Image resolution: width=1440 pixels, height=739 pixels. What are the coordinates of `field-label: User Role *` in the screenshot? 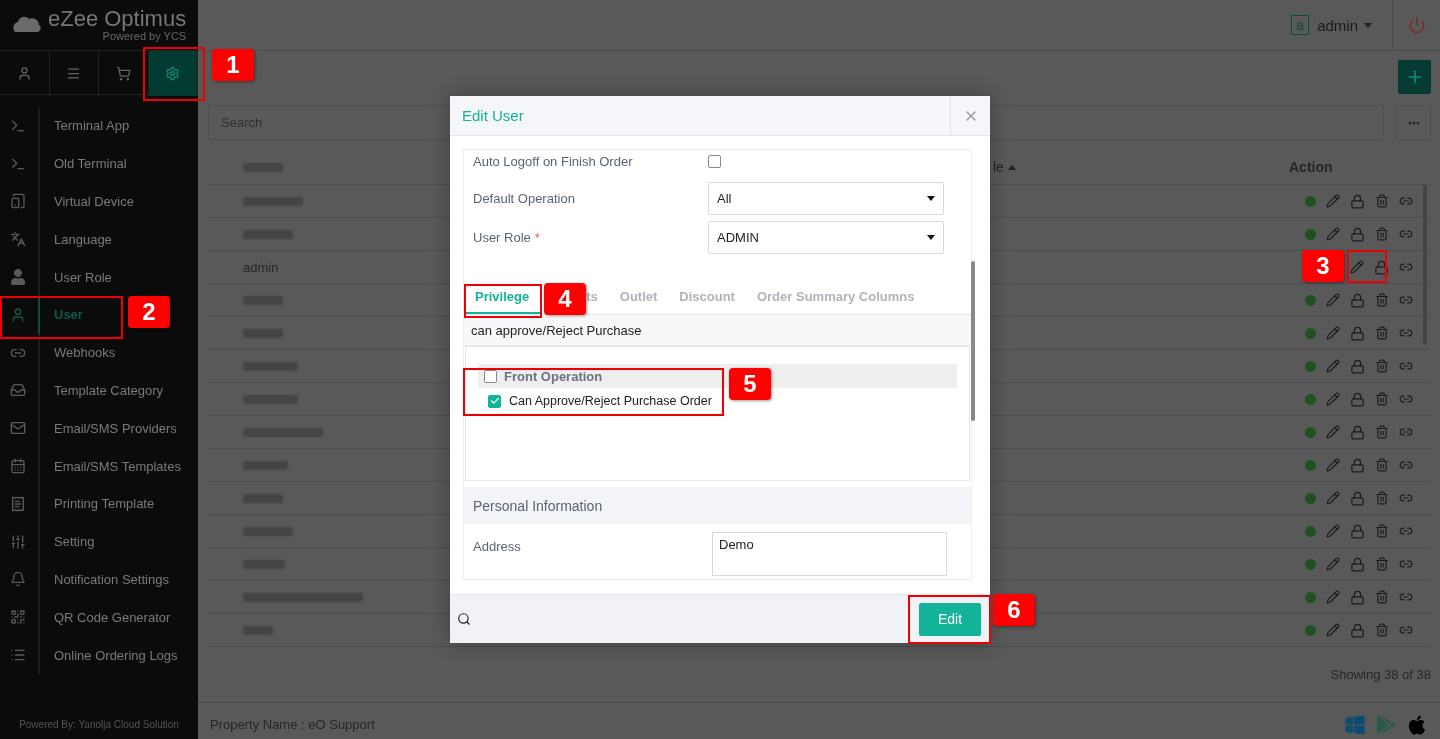 It's located at (507, 237).